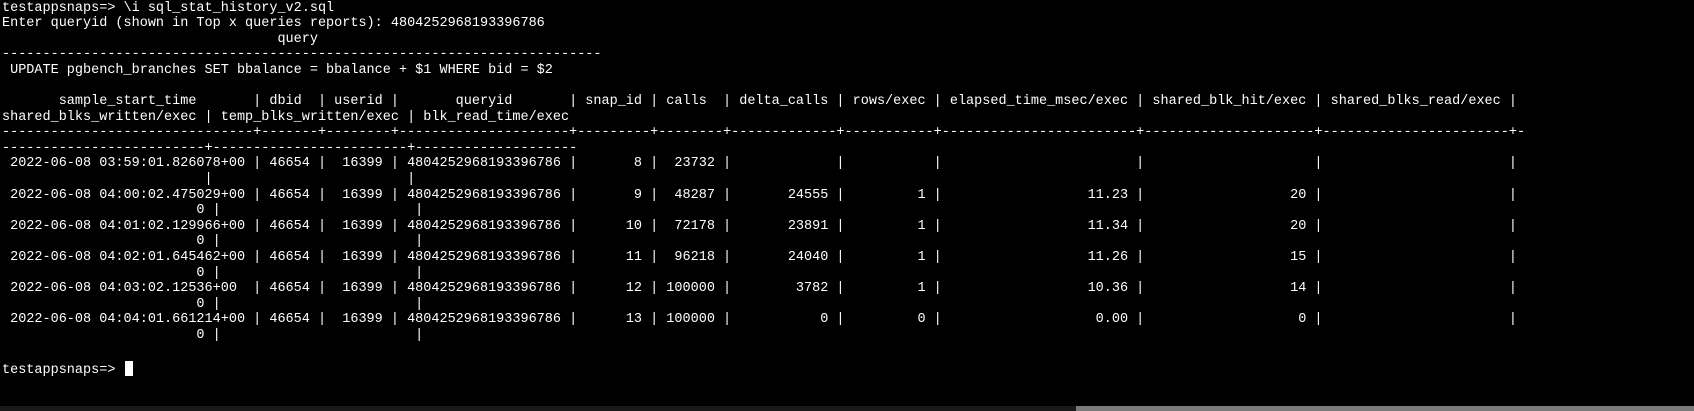 This screenshot has width=1694, height=411. I want to click on text-cursor, so click(128, 368).